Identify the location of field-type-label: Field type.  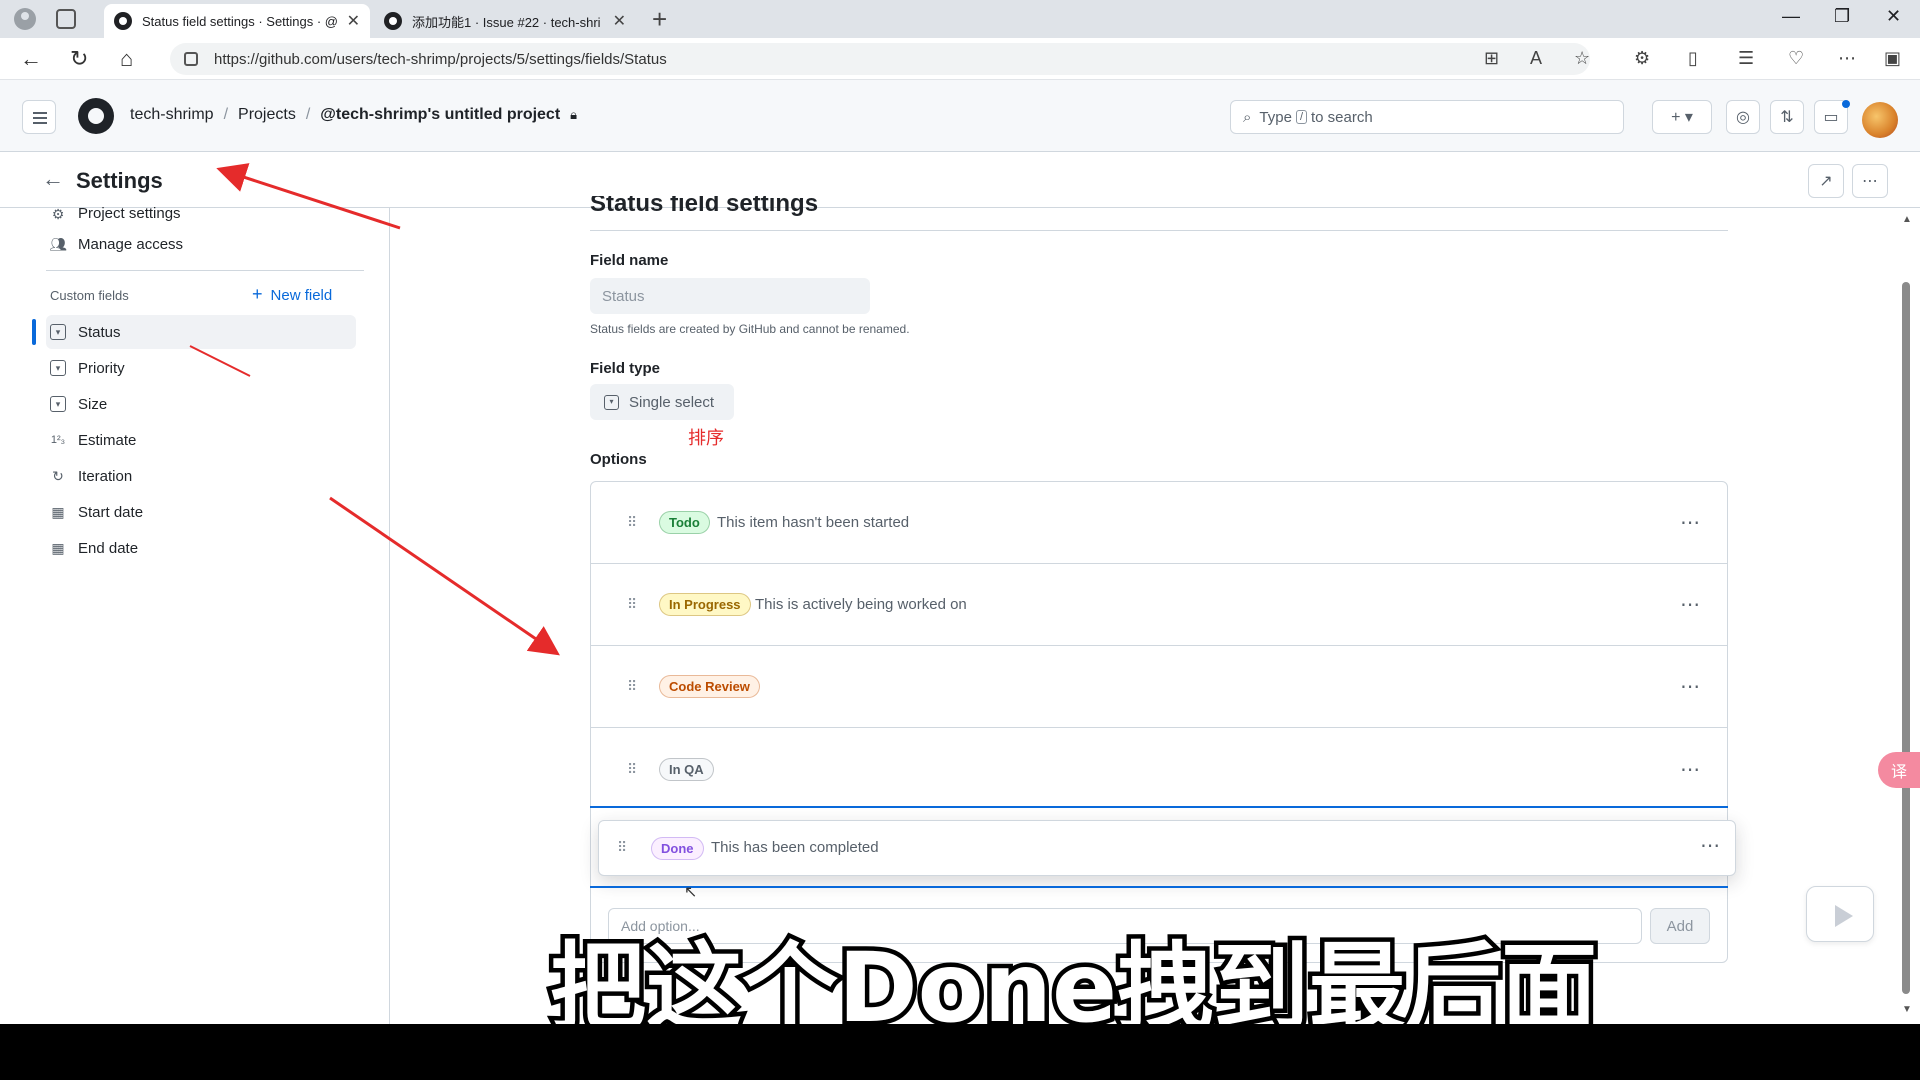
(625, 368).